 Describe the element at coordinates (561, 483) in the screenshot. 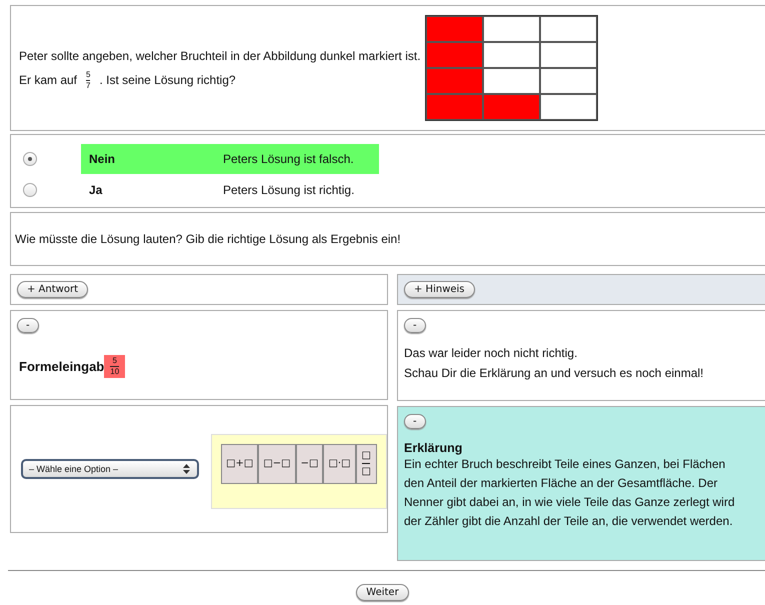

I see `explanation-text: den Anteil der markierten Fläche an der Gesamtfläche. Der` at that location.